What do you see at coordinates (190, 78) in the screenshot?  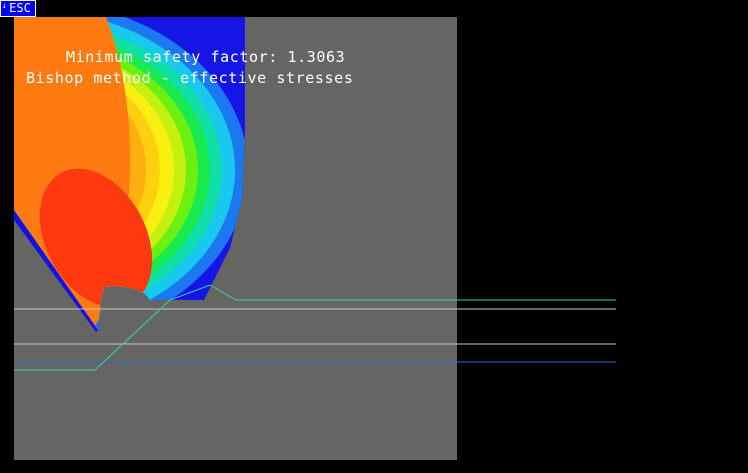 I see `method-text: Bishop method - effective stresses` at bounding box center [190, 78].